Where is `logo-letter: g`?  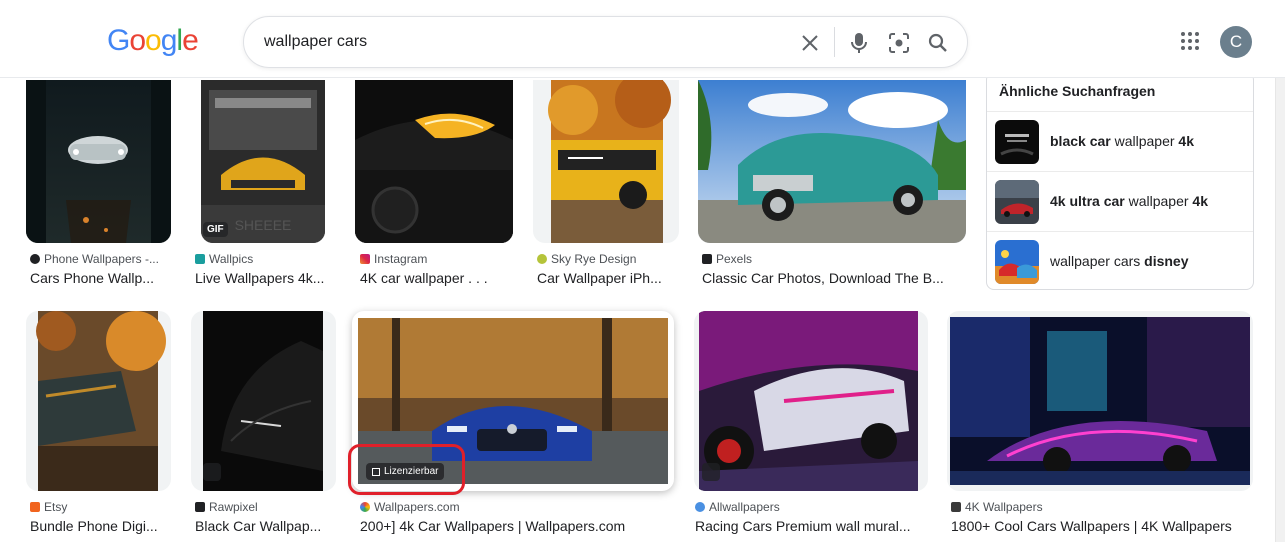
logo-letter: g is located at coordinates (169, 40).